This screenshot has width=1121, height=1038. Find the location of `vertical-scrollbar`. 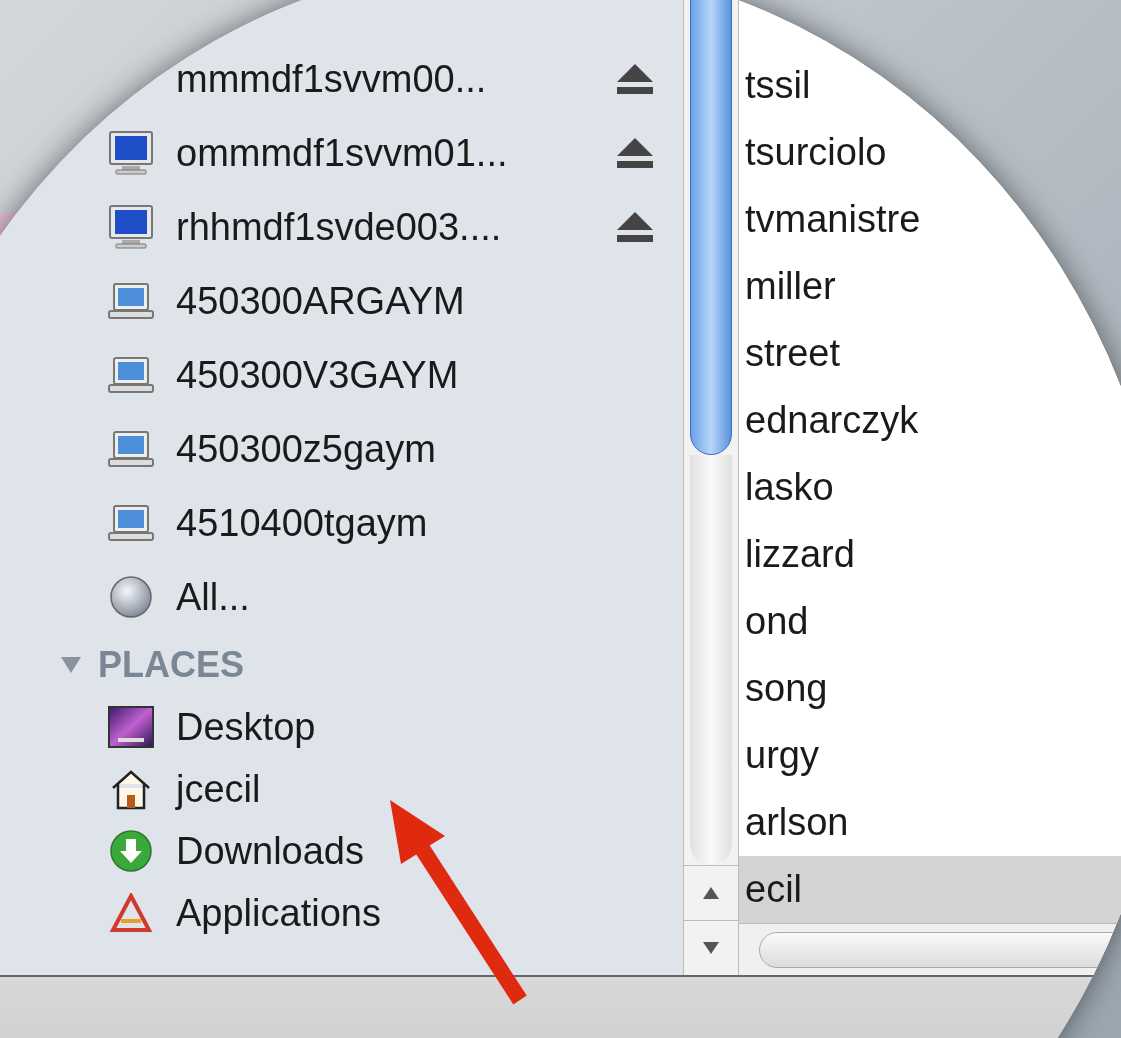

vertical-scrollbar is located at coordinates (710, 487).